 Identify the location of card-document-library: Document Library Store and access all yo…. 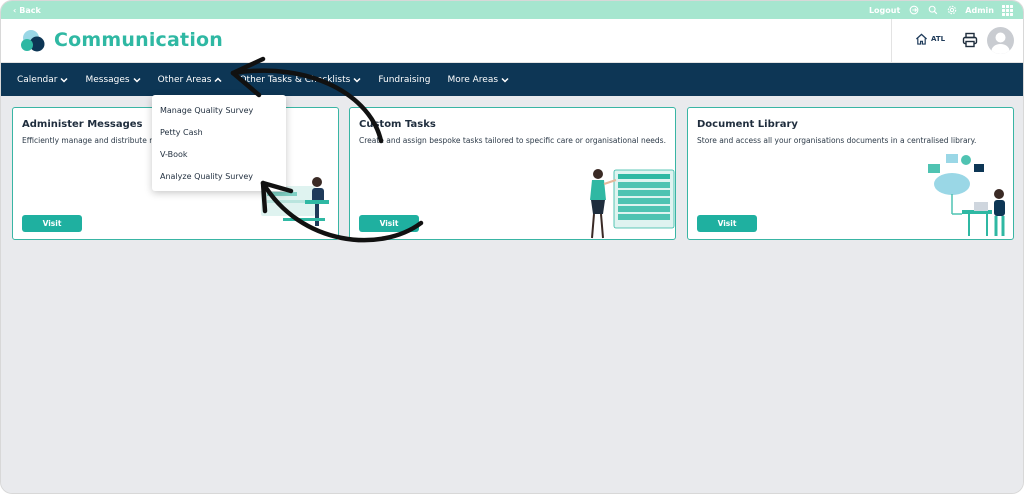
(850, 173).